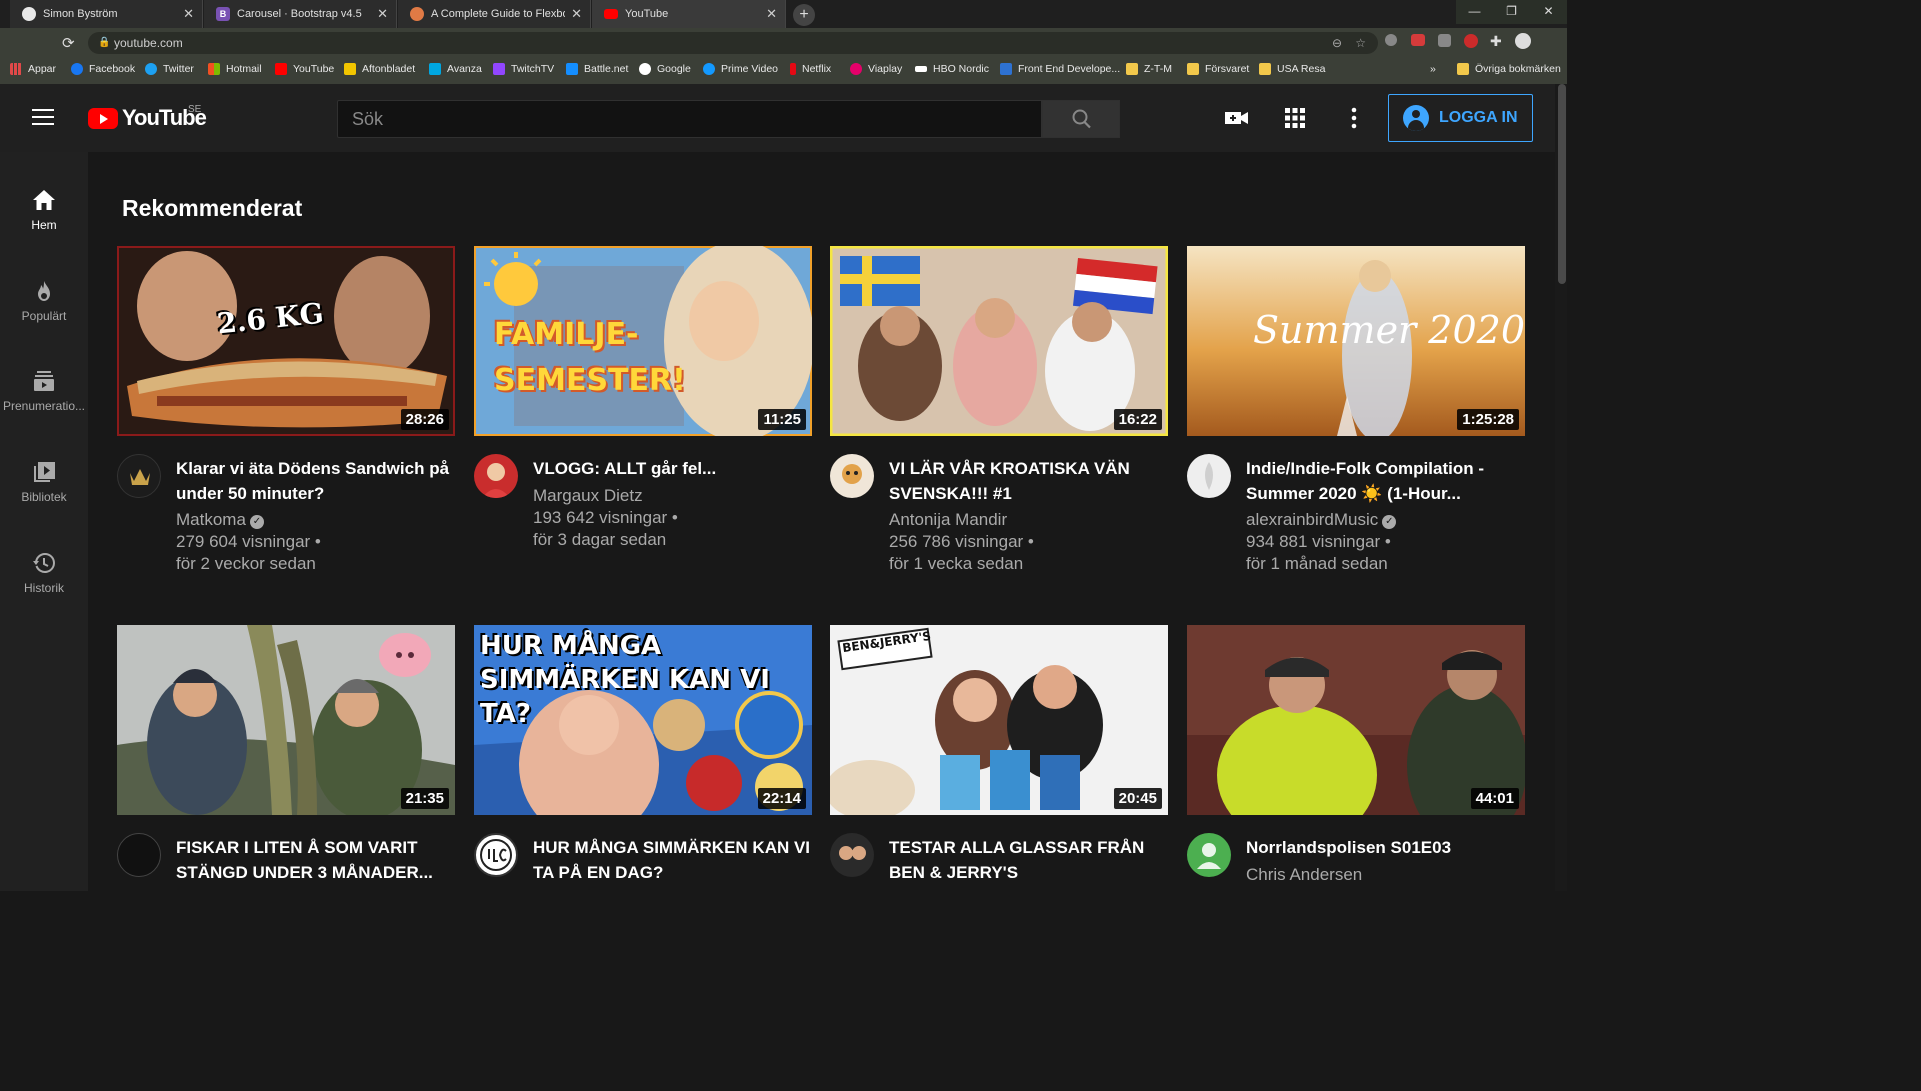 The width and height of the screenshot is (1921, 1091). What do you see at coordinates (804, 15) in the screenshot?
I see `new-tab-button: +` at bounding box center [804, 15].